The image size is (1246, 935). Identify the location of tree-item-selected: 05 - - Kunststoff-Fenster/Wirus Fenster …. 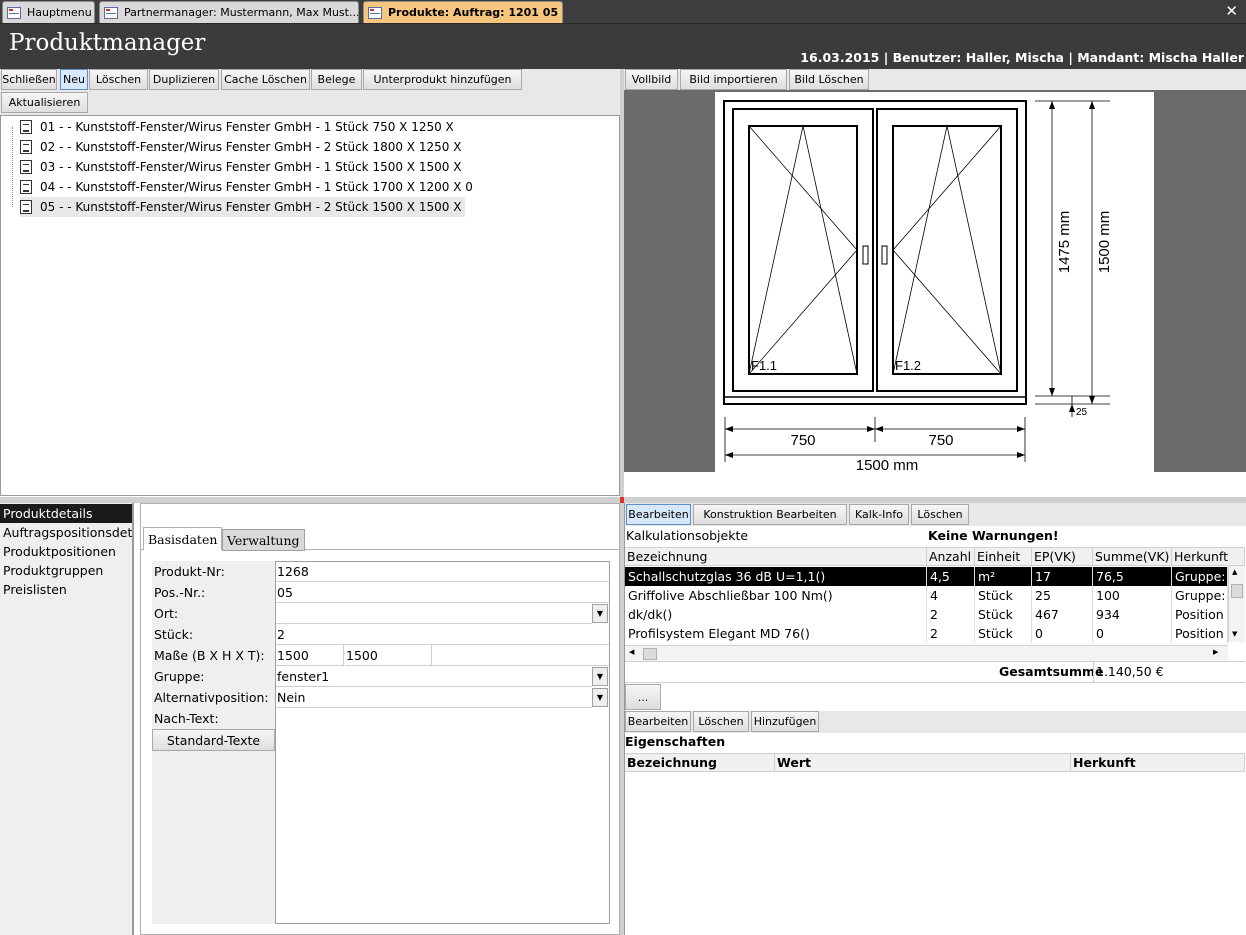
(243, 207).